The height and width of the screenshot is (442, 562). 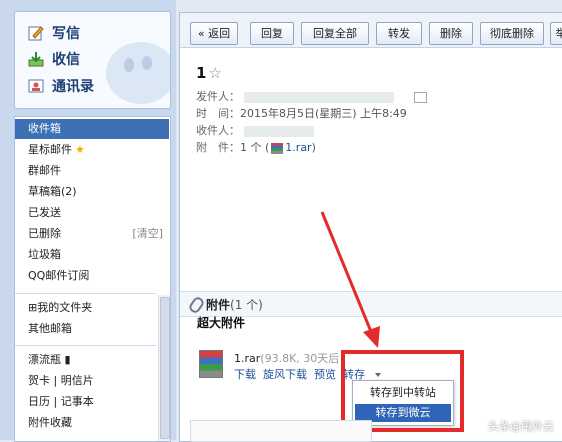 I want to click on watermark: 头条@甩外云, so click(x=521, y=426).